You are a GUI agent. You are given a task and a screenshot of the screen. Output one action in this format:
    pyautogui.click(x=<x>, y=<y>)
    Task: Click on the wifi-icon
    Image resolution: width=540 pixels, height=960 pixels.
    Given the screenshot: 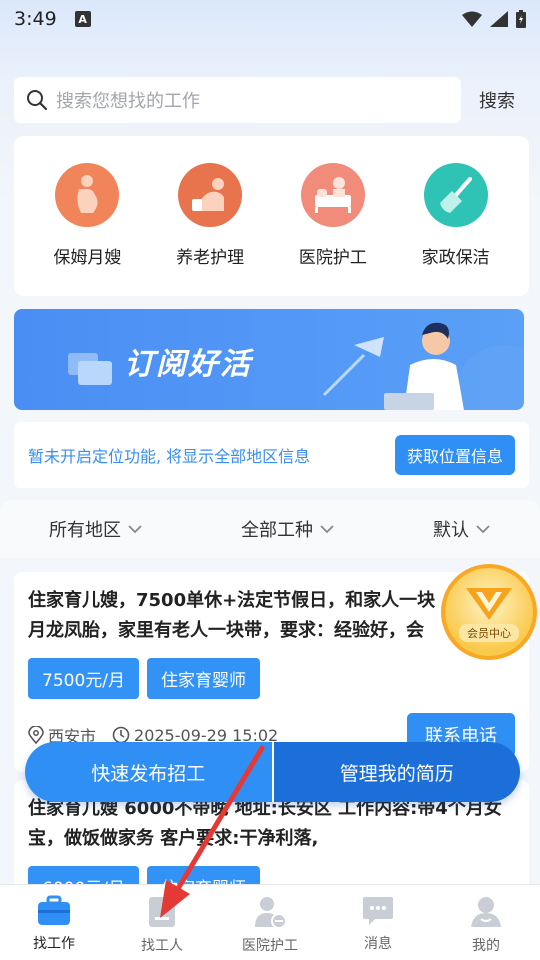 What is the action you would take?
    pyautogui.click(x=472, y=19)
    